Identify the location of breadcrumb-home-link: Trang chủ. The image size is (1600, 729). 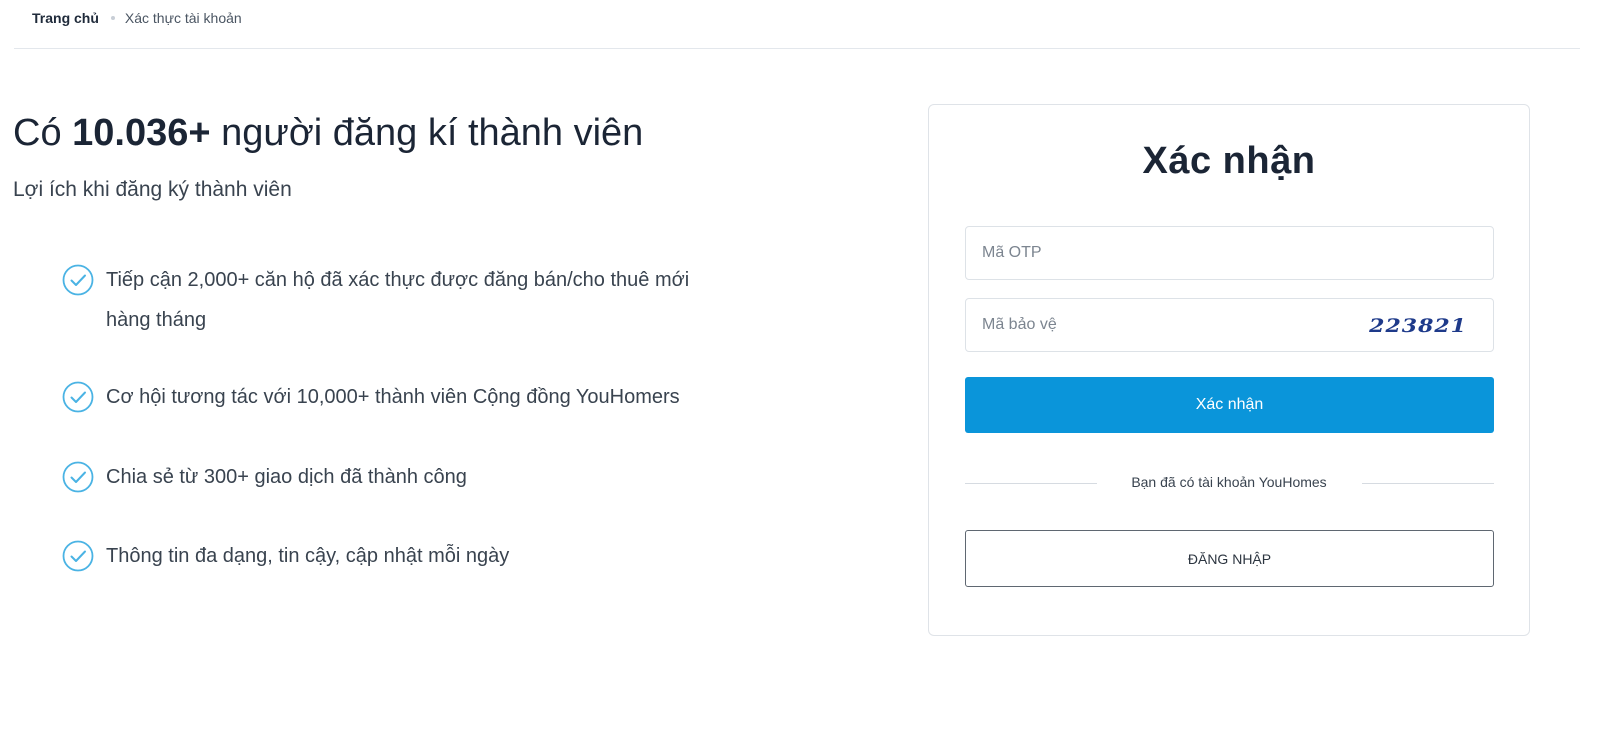
(65, 18).